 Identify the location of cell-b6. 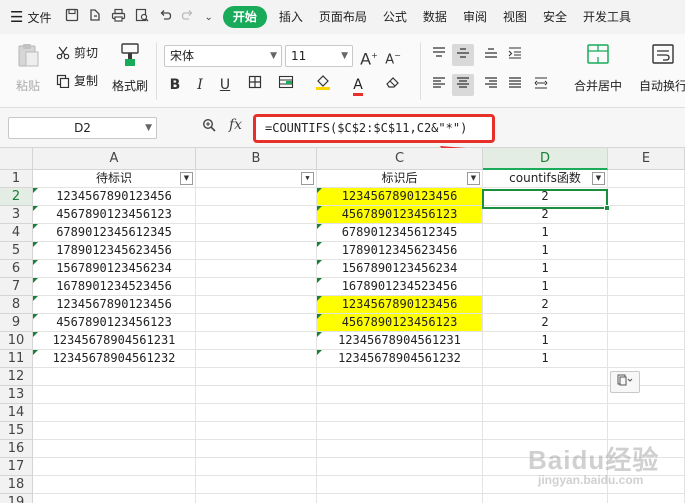
(256, 269).